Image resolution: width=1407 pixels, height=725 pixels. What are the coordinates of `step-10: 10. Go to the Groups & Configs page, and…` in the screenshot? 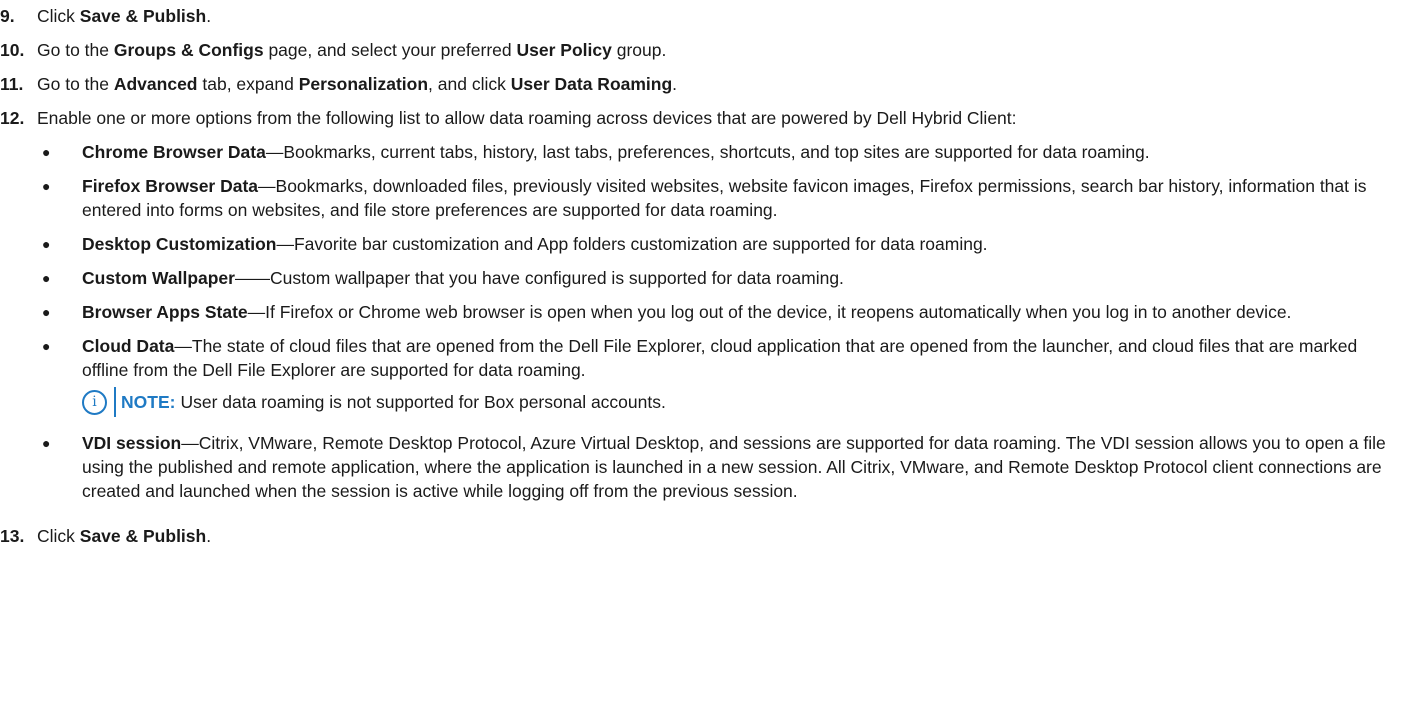 It's located at (703, 50).